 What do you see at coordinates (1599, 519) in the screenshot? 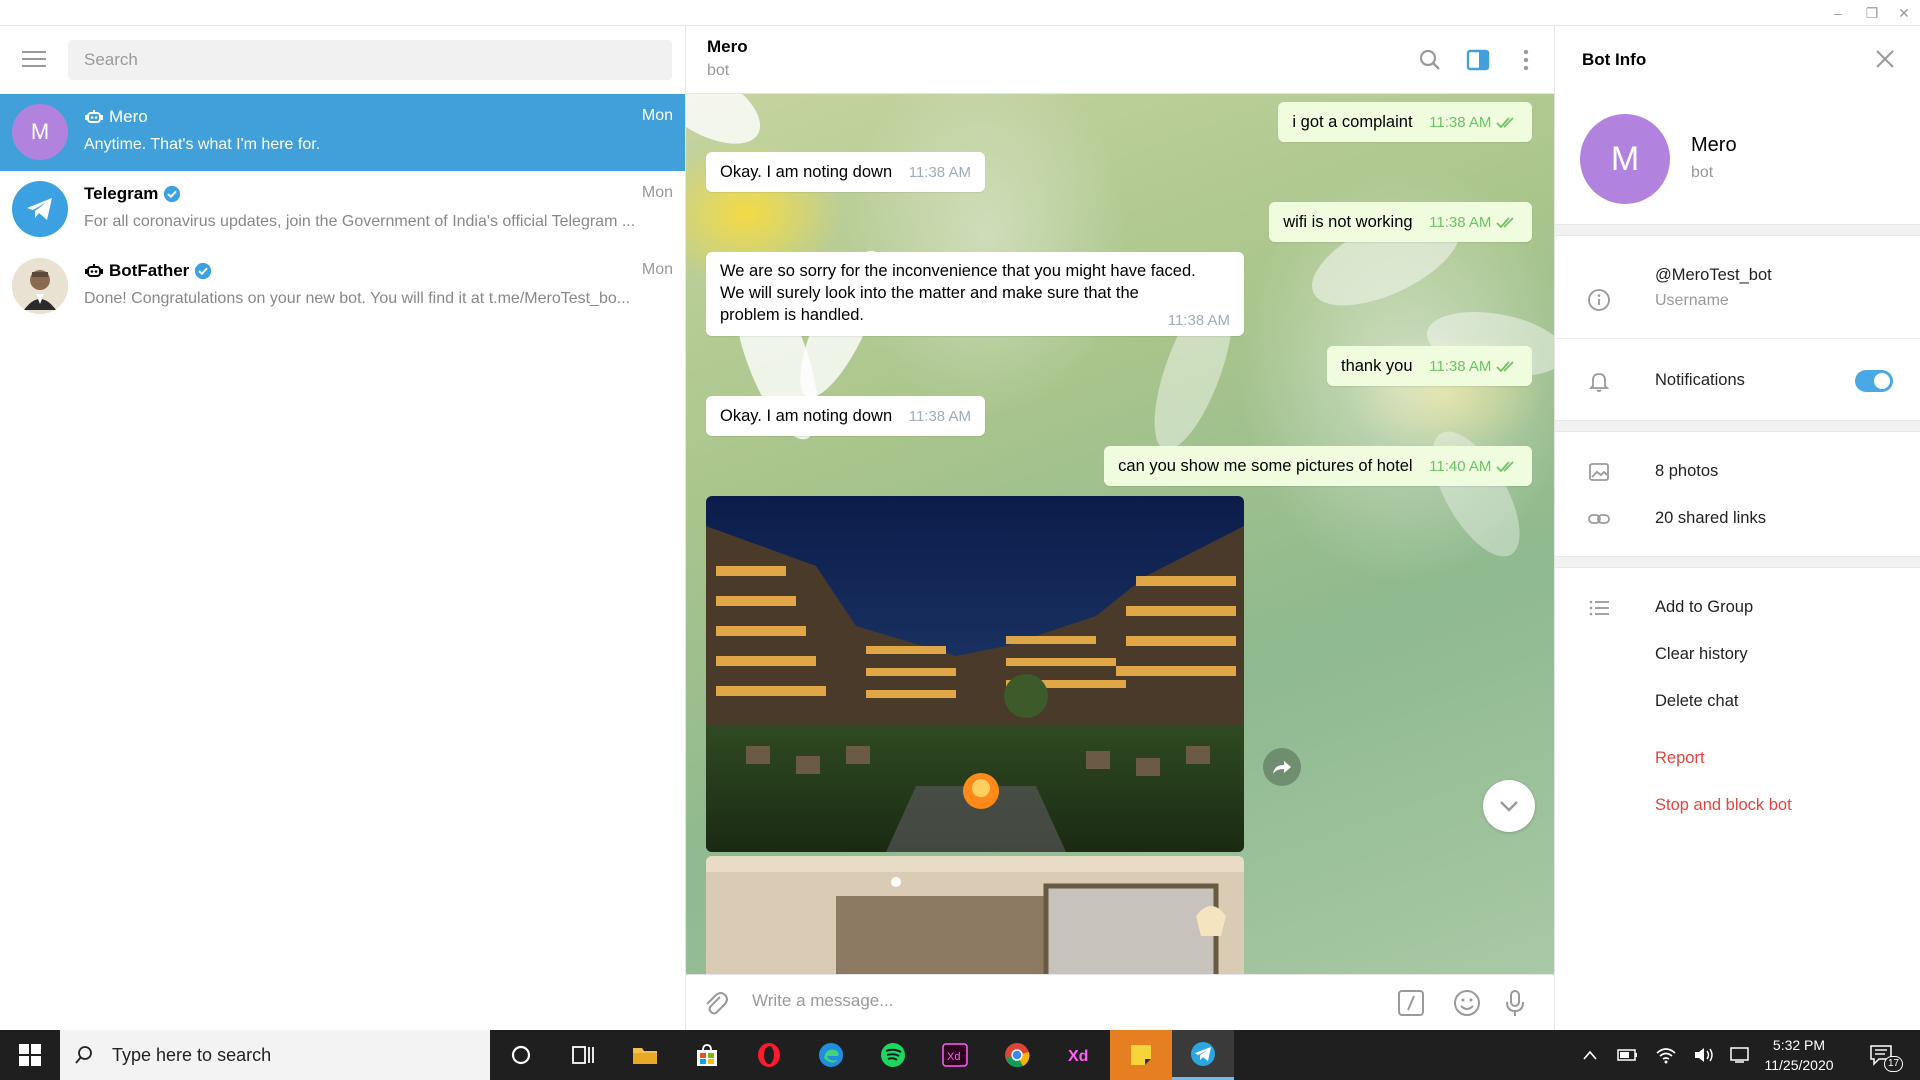
I see `link-icon` at bounding box center [1599, 519].